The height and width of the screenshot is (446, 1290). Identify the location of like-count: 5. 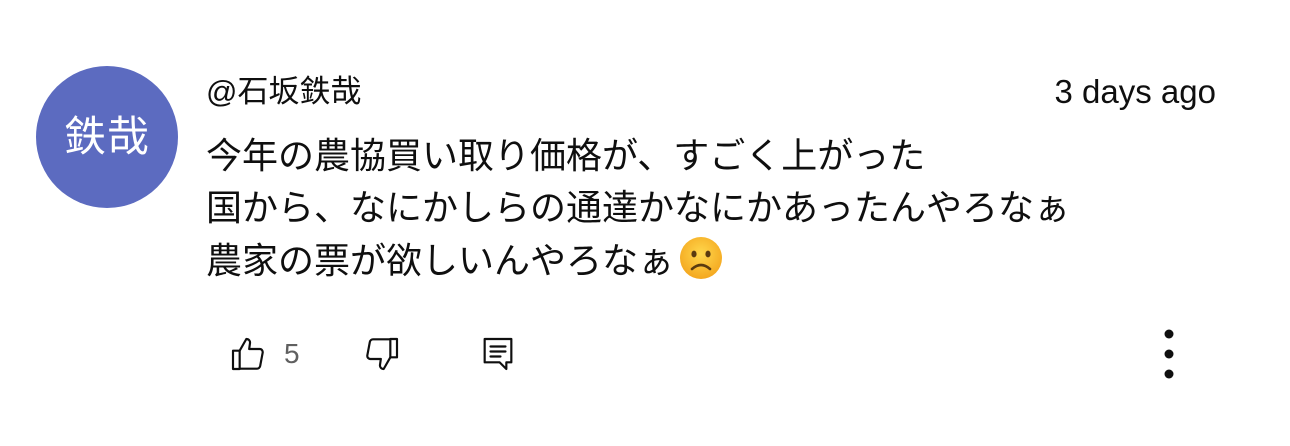
(292, 353).